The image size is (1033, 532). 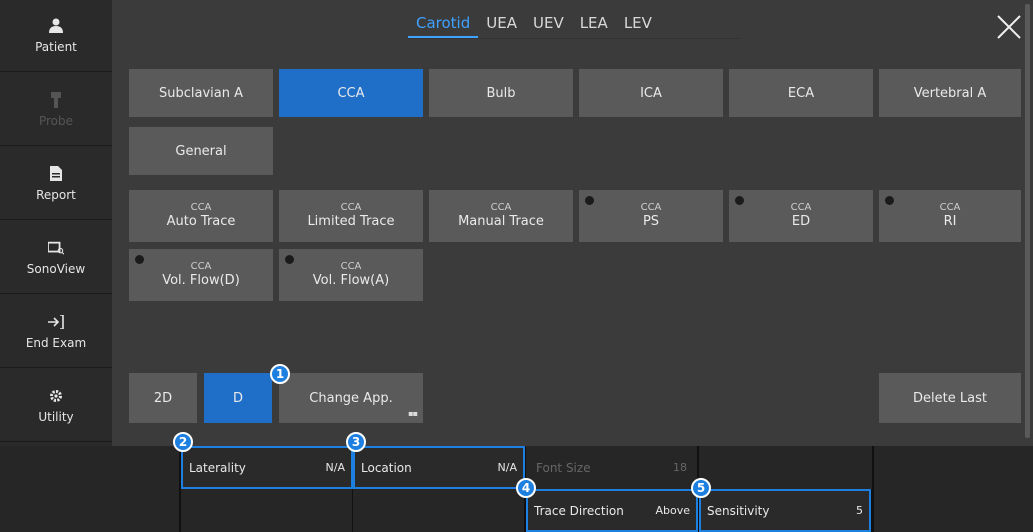 I want to click on callout-badge-2: 2, so click(x=183, y=442).